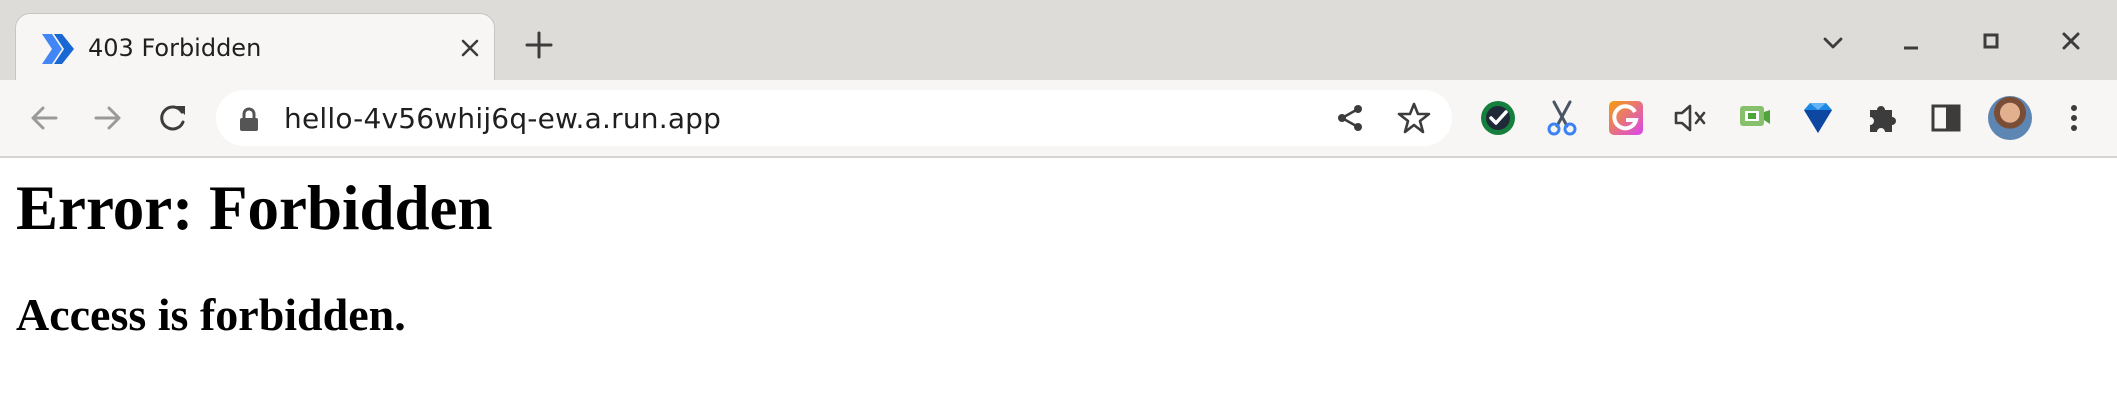  Describe the element at coordinates (2074, 118) in the screenshot. I see `more-menu-icon` at that location.